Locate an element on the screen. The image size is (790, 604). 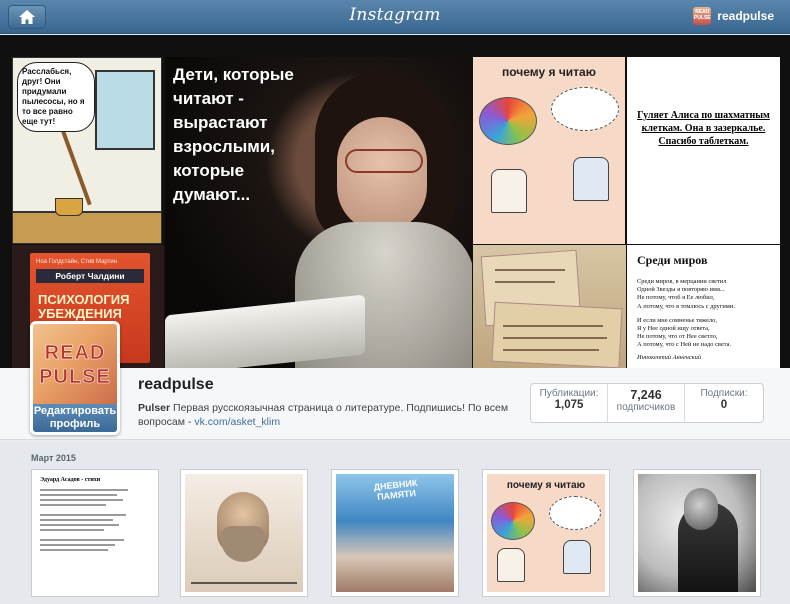
why-read-image: почему я читаю is located at coordinates (546, 533).